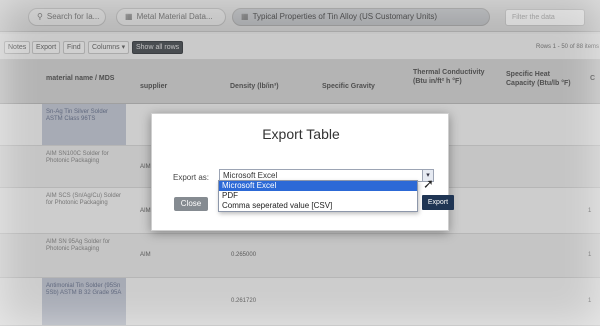 Image resolution: width=600 pixels, height=326 pixels. What do you see at coordinates (438, 202) in the screenshot?
I see `export-button: Export` at bounding box center [438, 202].